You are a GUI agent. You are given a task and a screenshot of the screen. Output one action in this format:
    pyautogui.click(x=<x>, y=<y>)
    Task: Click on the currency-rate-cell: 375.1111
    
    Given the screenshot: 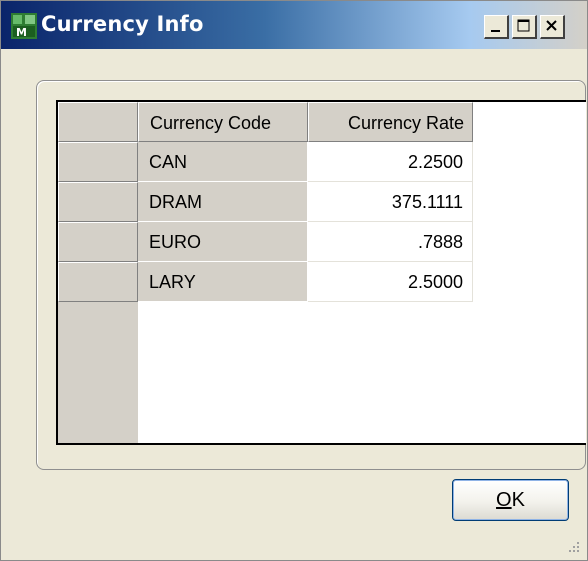 What is the action you would take?
    pyautogui.click(x=390, y=202)
    